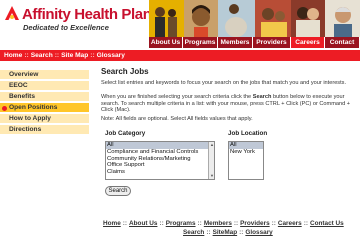  Describe the element at coordinates (212, 176) in the screenshot. I see `scroll-down-icon: ▼` at that location.